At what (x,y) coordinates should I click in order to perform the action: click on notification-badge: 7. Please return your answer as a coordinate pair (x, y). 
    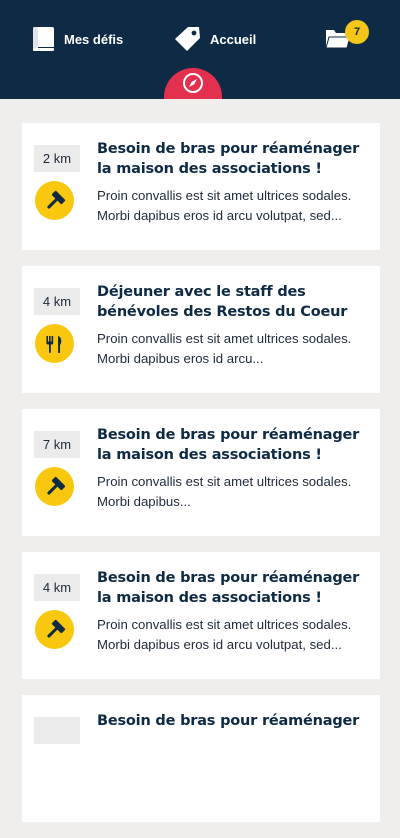
    Looking at the image, I should click on (357, 32).